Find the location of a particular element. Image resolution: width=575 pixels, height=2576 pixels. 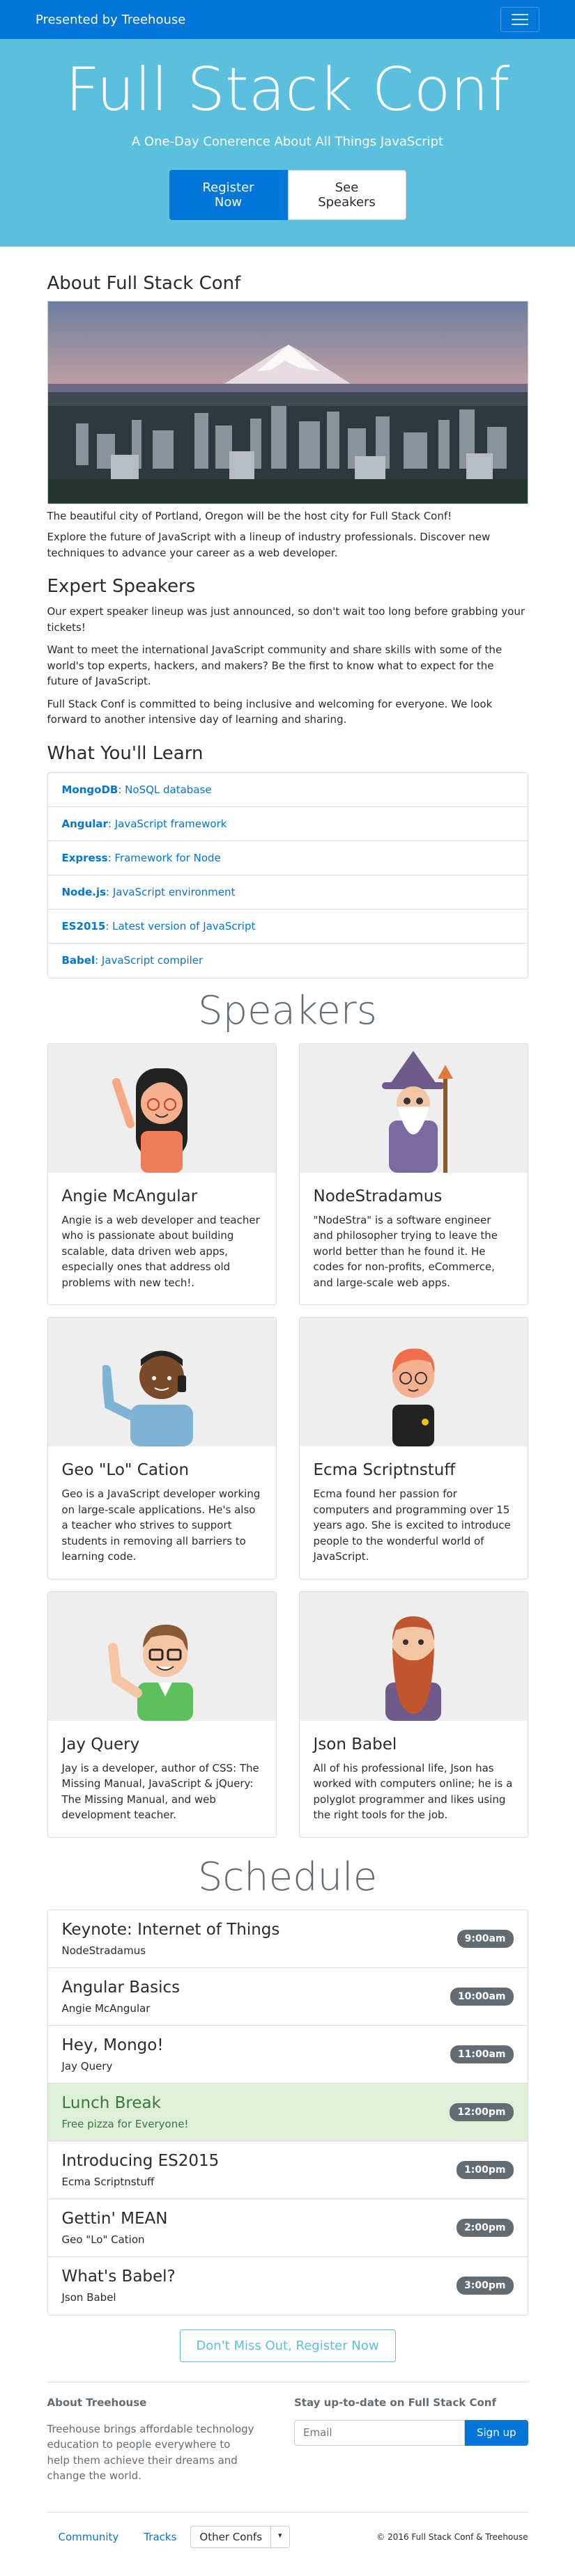

dropdown-label: Other Confs is located at coordinates (231, 2536).